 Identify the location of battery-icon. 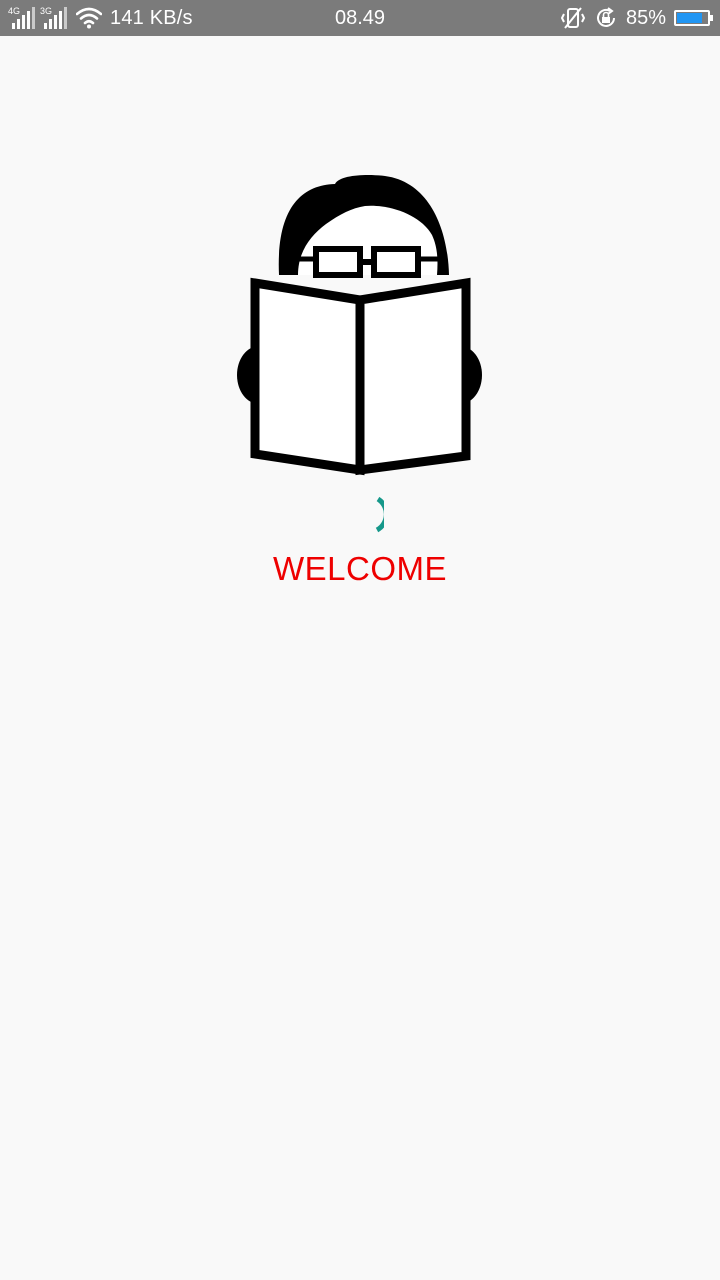
(693, 18).